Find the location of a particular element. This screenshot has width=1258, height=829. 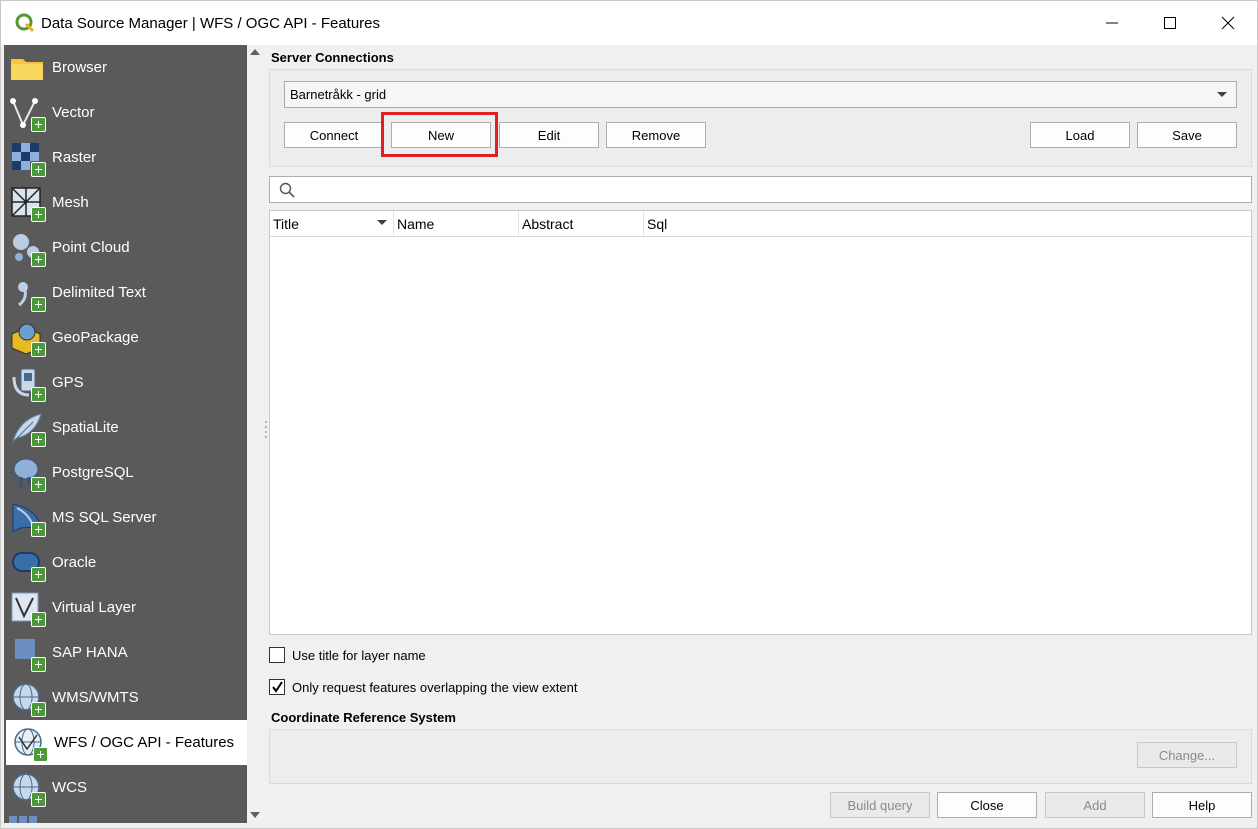

sidebar-item-label: Browser is located at coordinates (80, 67).